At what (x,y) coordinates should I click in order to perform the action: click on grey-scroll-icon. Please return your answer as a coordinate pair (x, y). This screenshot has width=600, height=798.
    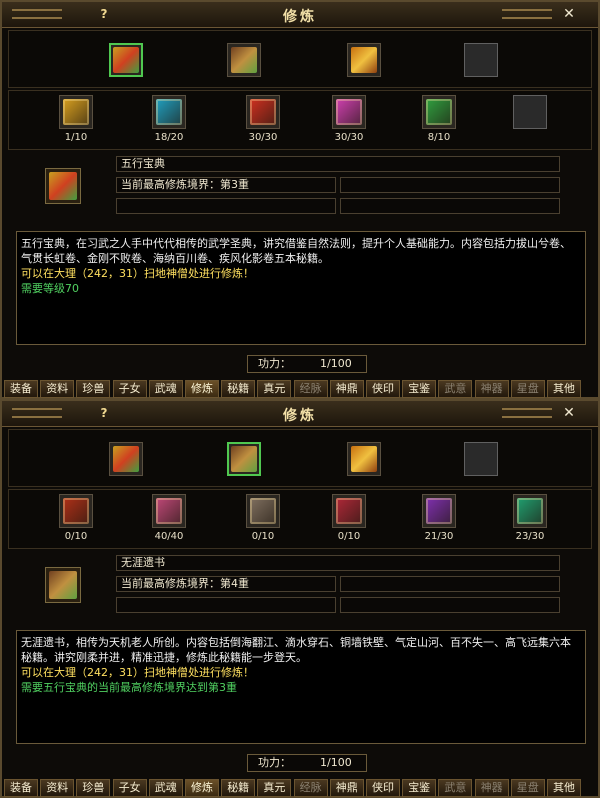
    Looking at the image, I should click on (263, 511).